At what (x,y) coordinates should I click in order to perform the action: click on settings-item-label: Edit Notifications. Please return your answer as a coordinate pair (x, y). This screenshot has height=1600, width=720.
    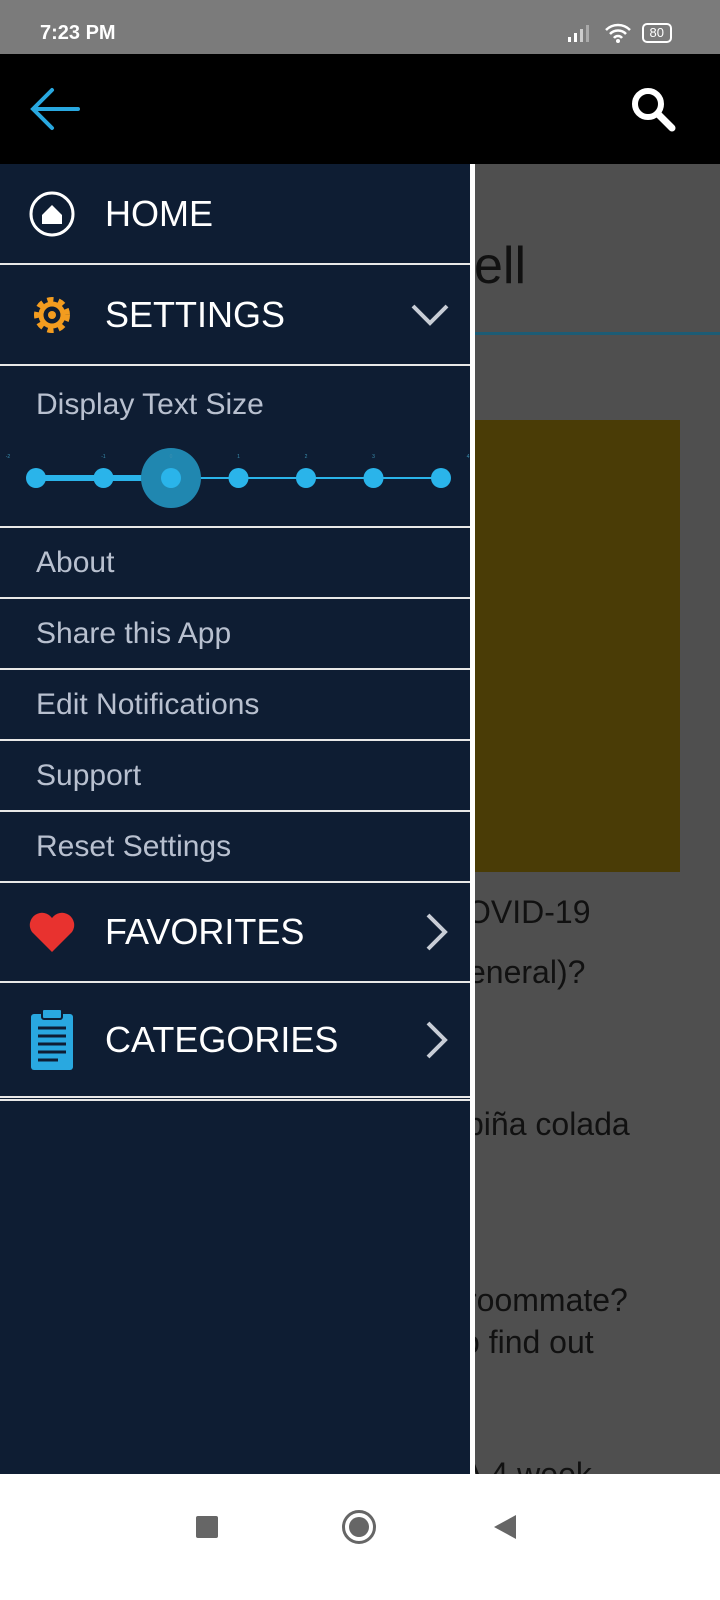
    Looking at the image, I should click on (148, 704).